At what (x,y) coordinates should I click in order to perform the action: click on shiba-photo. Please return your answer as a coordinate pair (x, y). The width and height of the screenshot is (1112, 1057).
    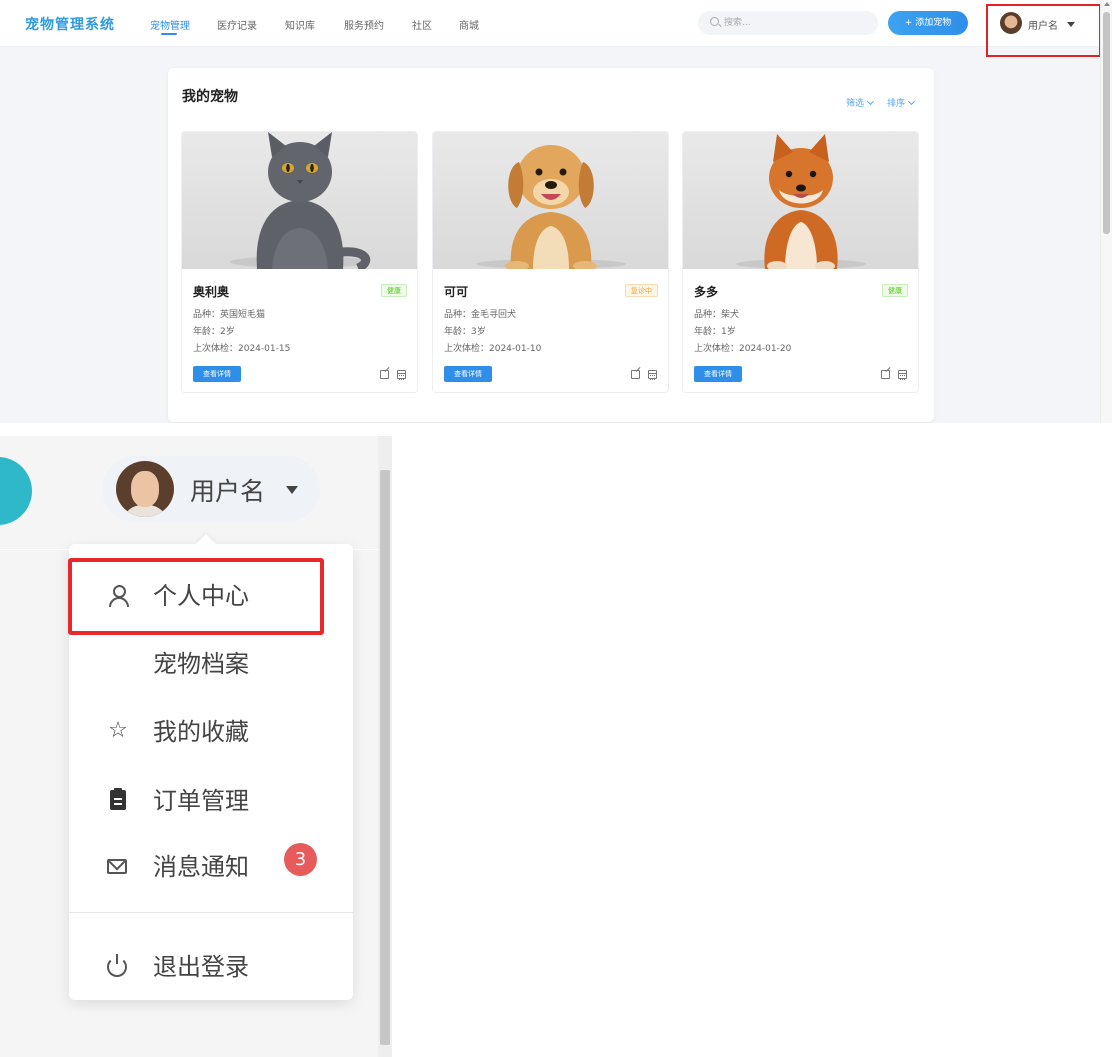
    Looking at the image, I should click on (800, 200).